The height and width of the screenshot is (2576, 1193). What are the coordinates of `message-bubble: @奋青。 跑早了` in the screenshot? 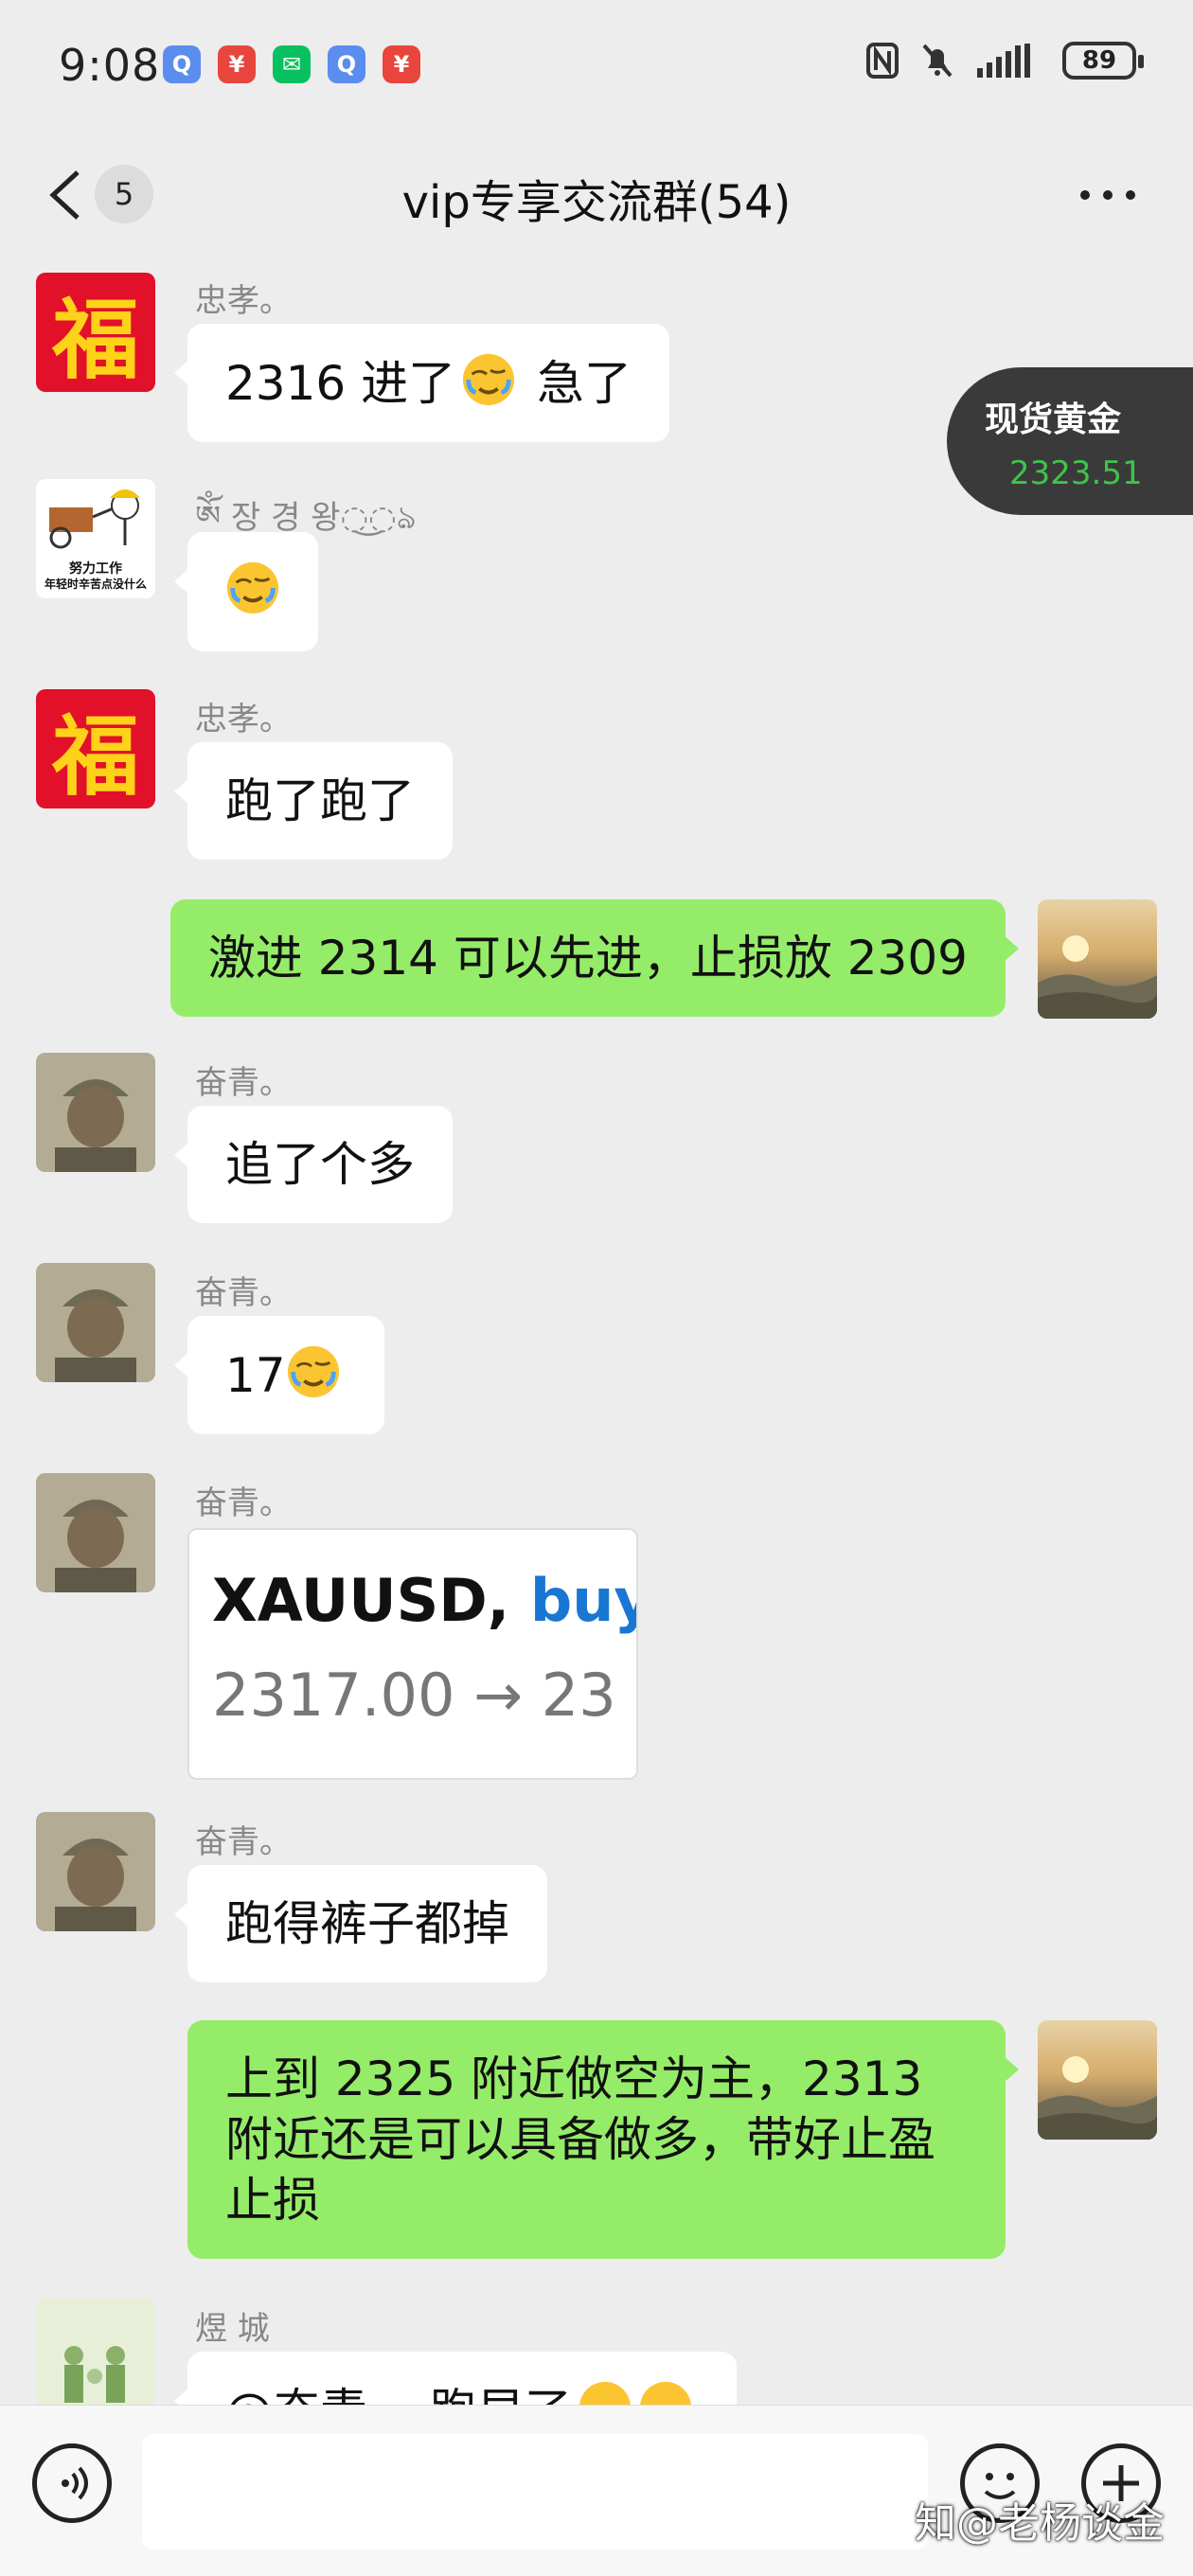 It's located at (455, 2379).